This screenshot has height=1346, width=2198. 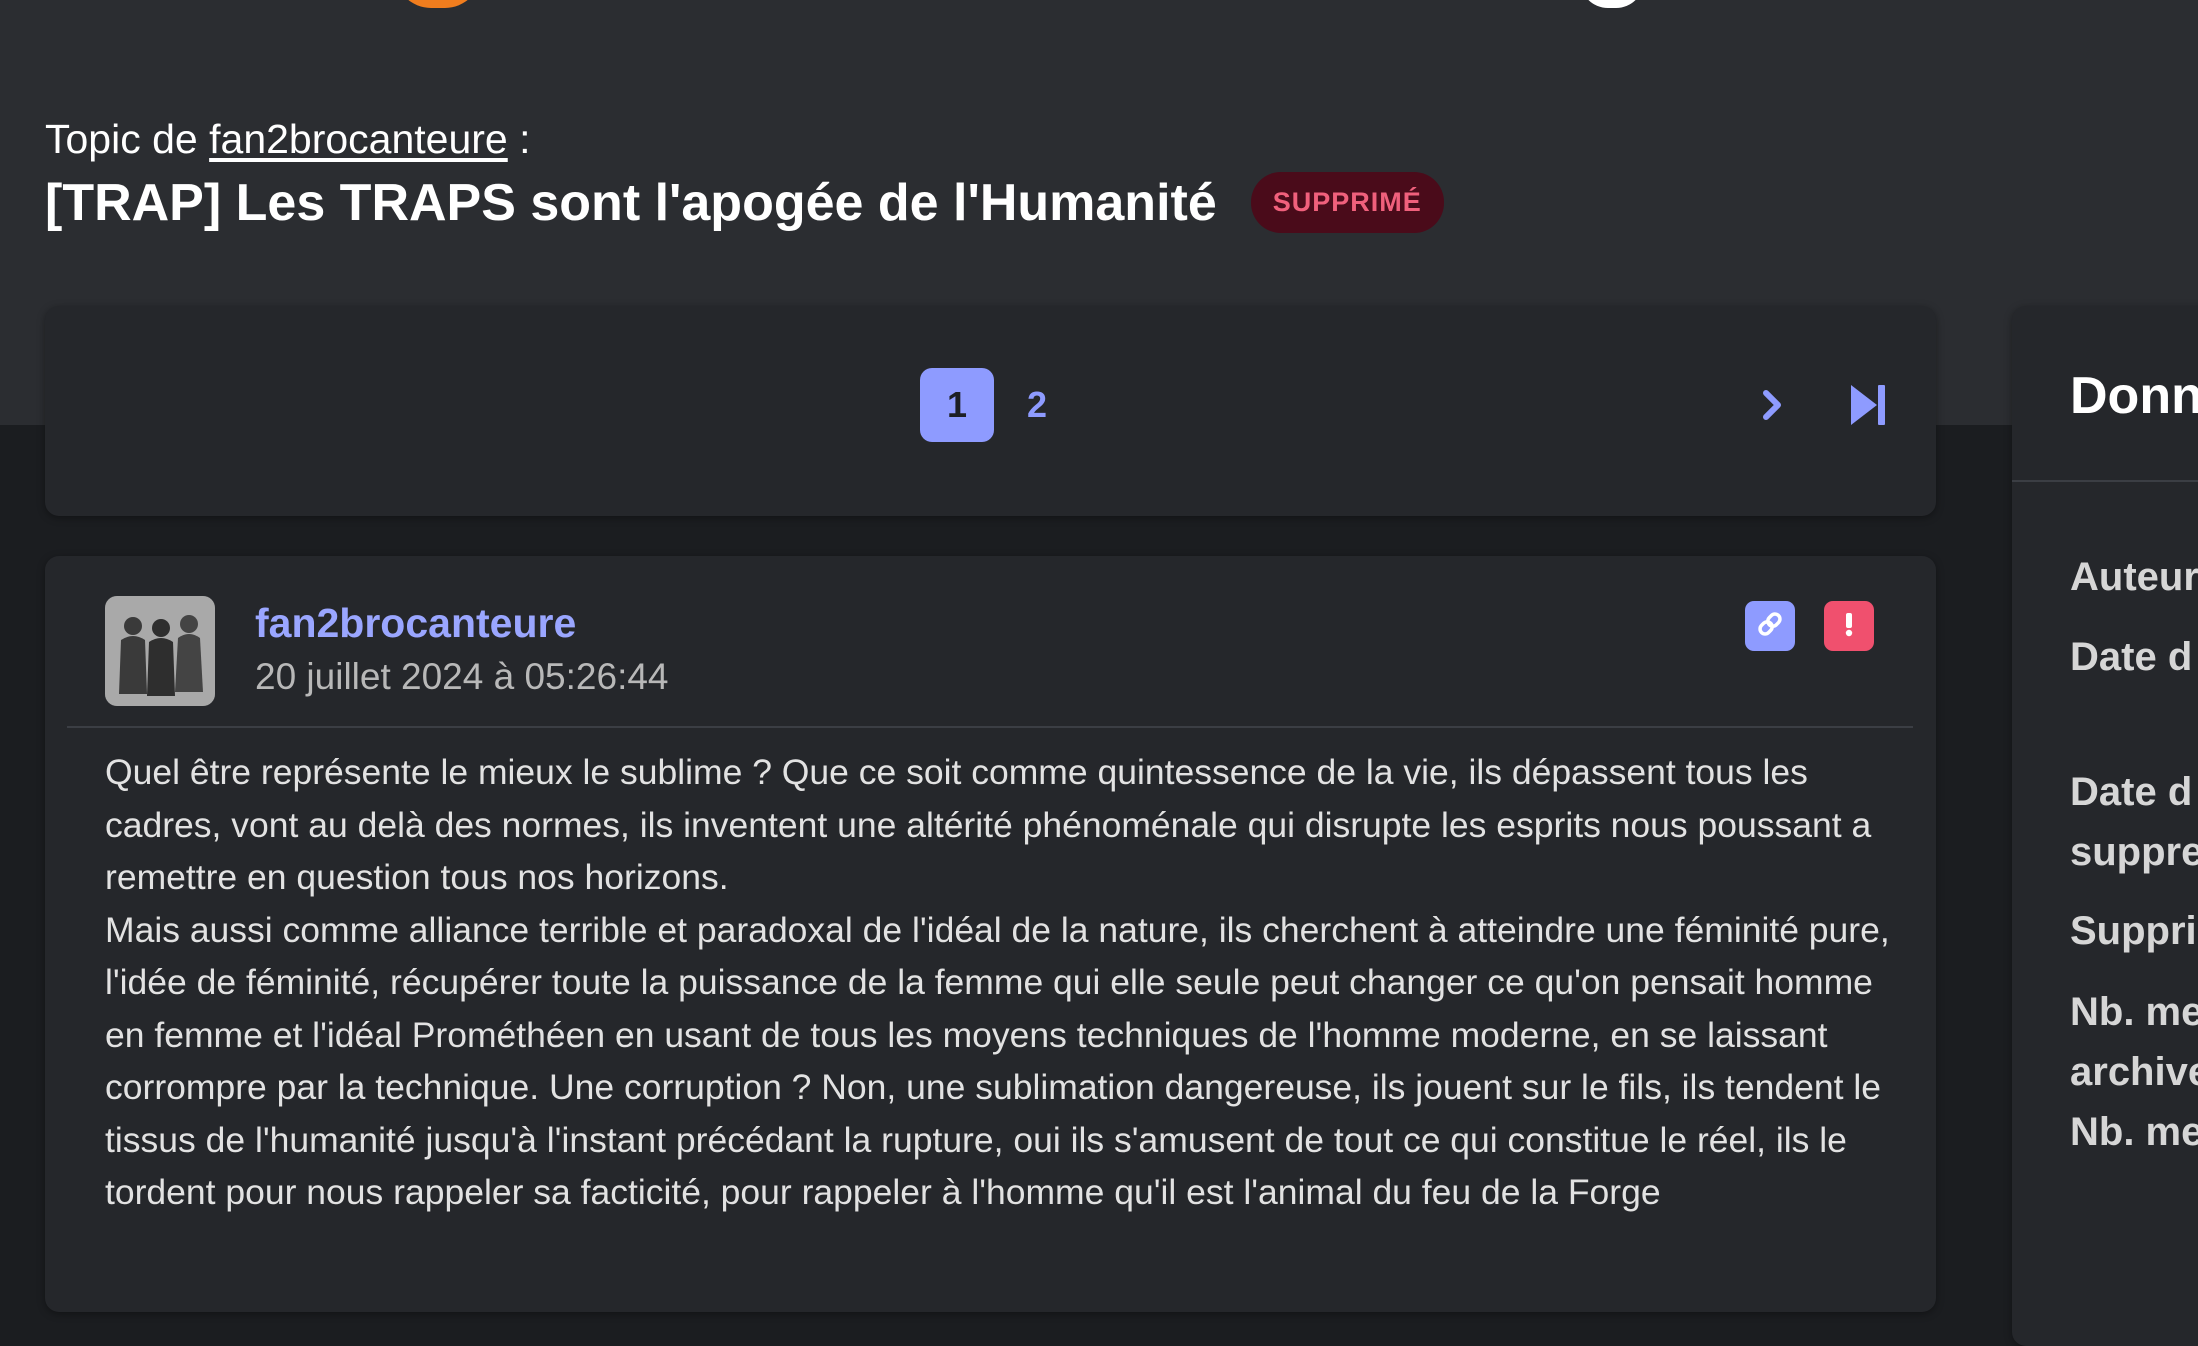 I want to click on info-label-author: Auteur, so click(x=2134, y=577).